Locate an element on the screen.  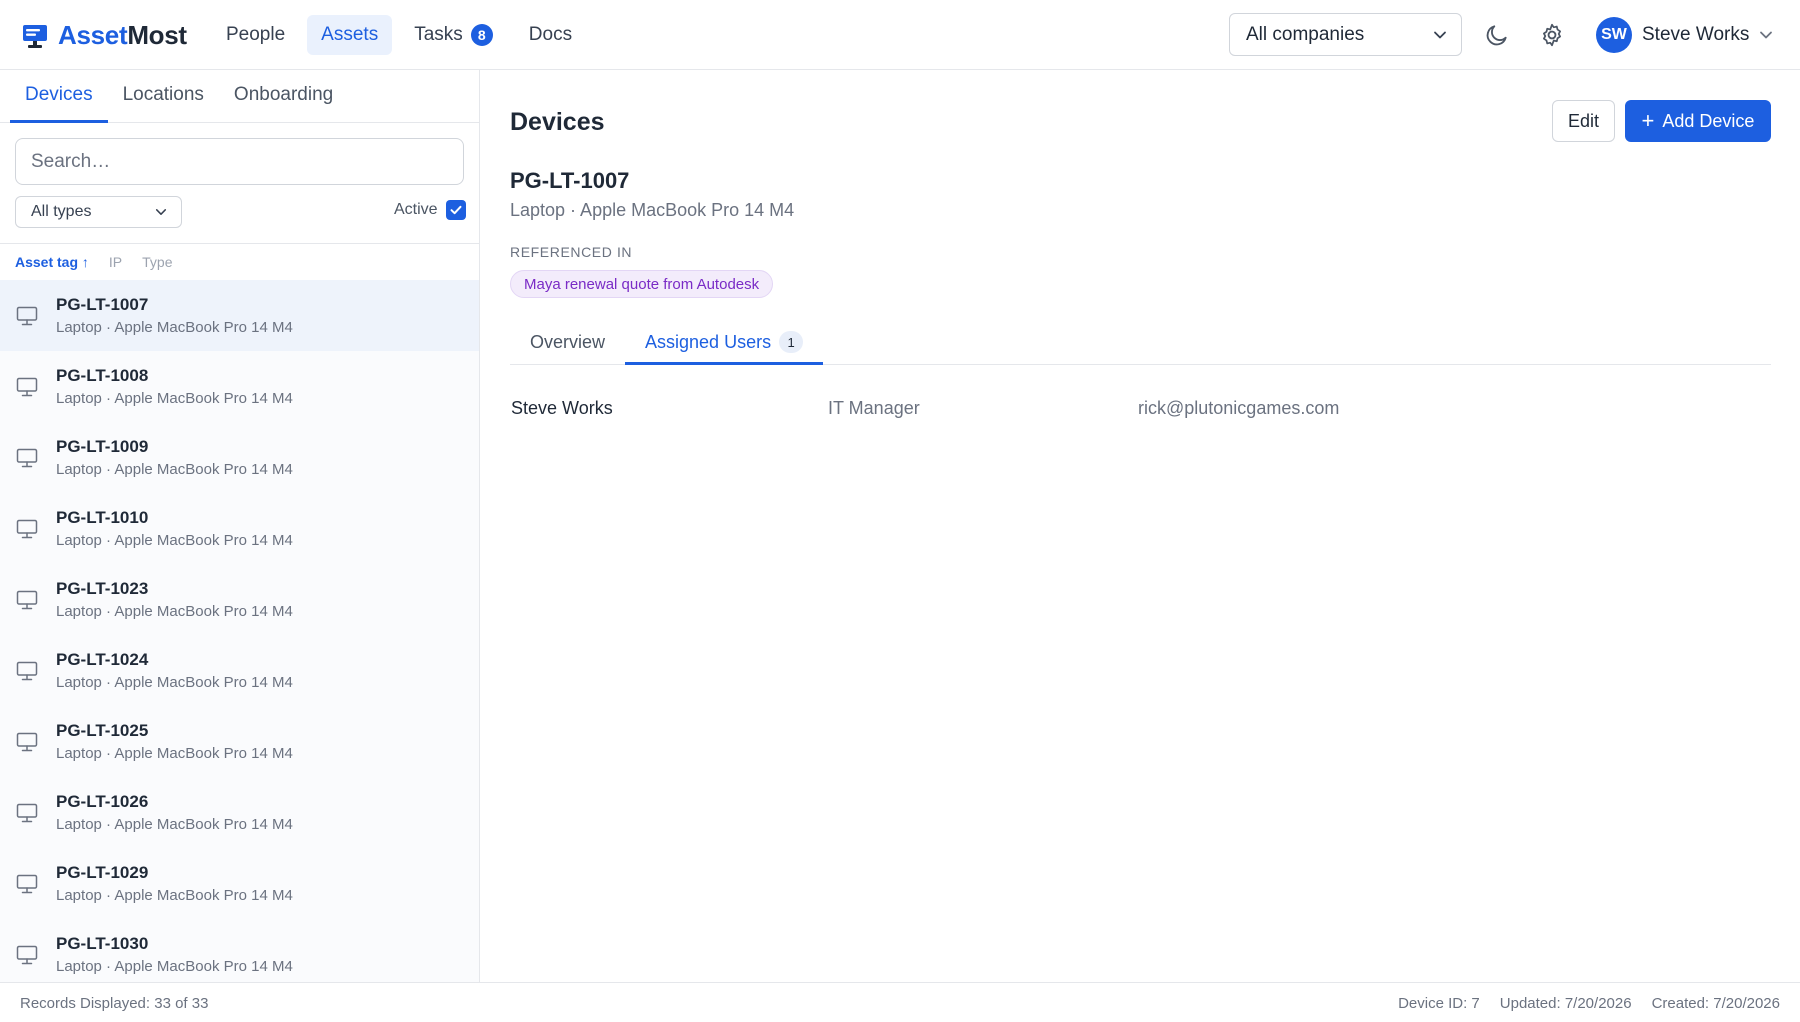
device-title: PG-LT-1007 is located at coordinates (570, 180).